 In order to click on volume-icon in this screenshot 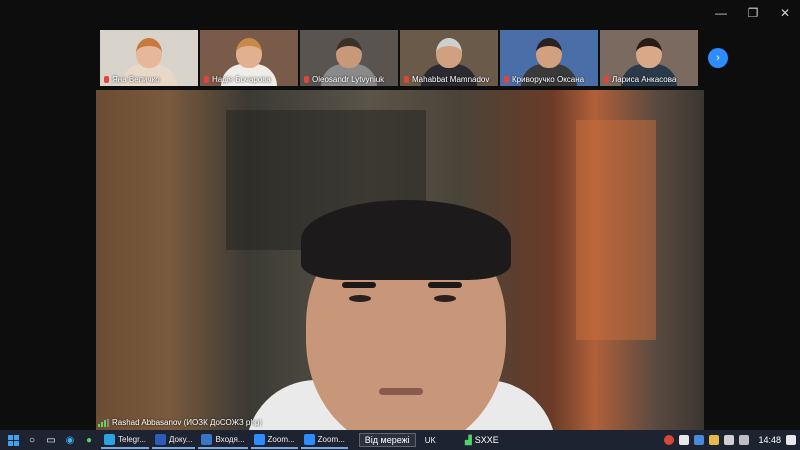, I will do `click(744, 440)`.